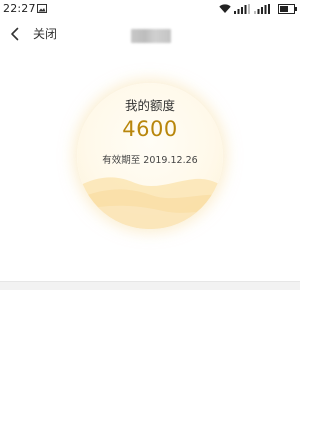  What do you see at coordinates (149, 105) in the screenshot?
I see `quota-title: 我的额度` at bounding box center [149, 105].